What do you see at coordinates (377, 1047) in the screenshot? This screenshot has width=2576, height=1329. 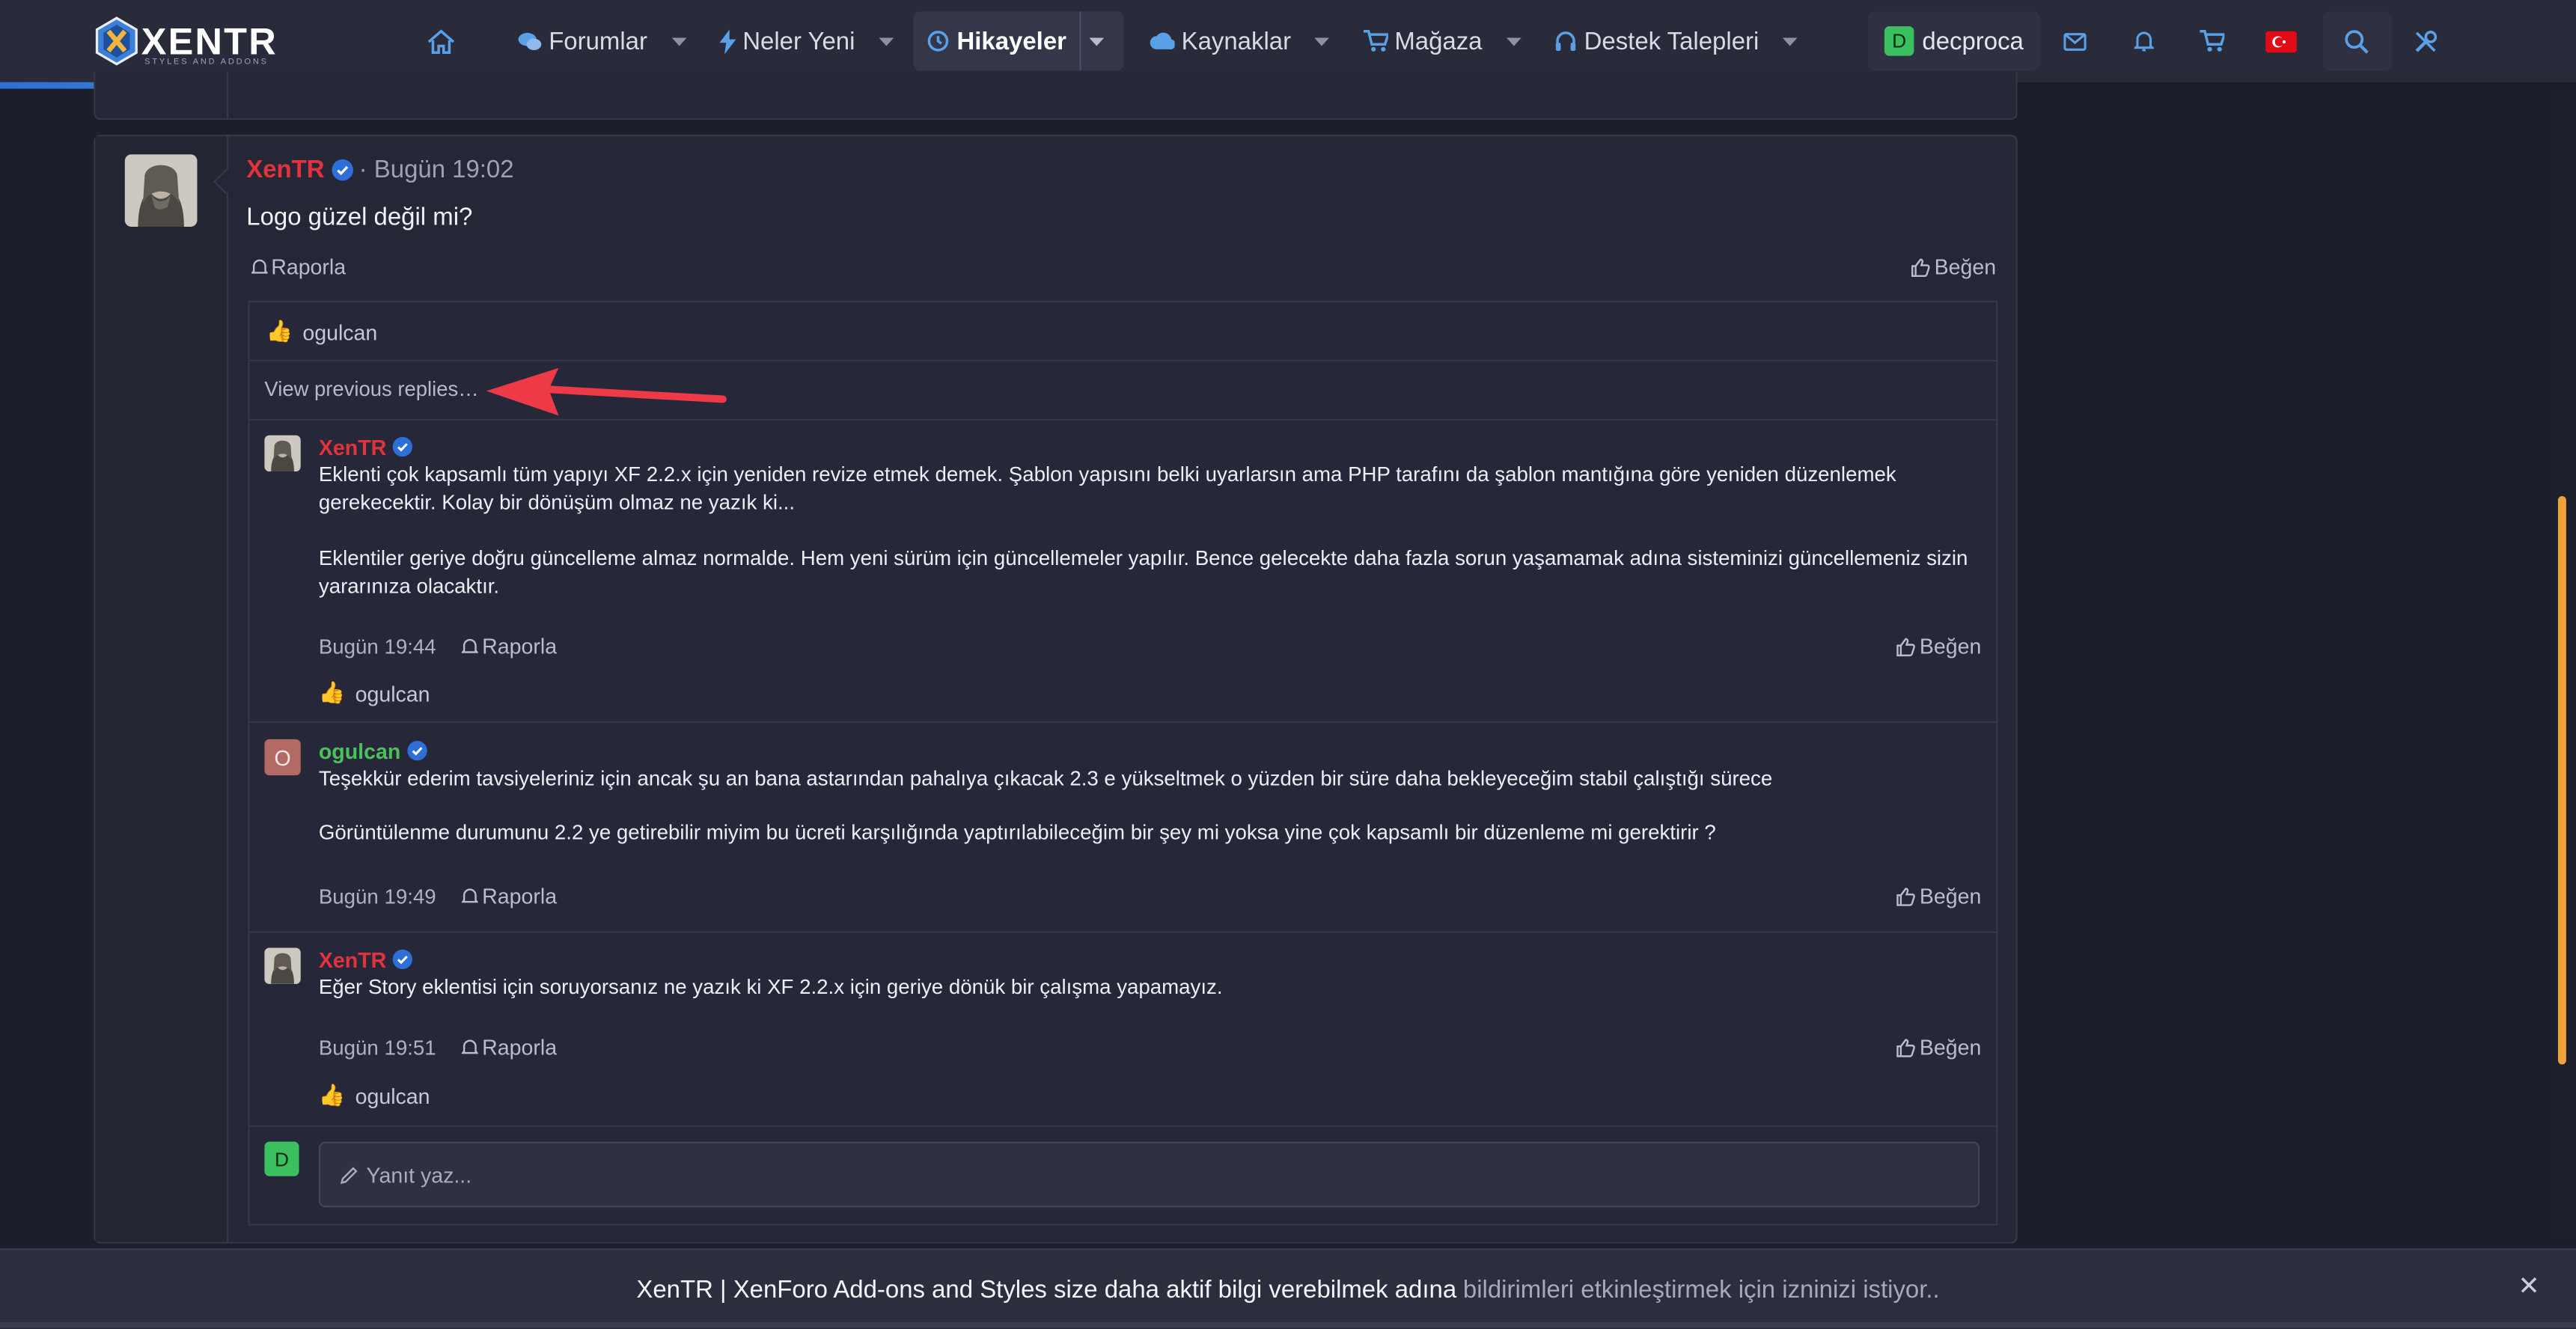 I see `comment-time: Bugün 19:51` at bounding box center [377, 1047].